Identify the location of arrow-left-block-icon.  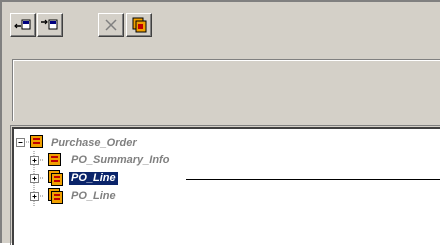
(22, 24).